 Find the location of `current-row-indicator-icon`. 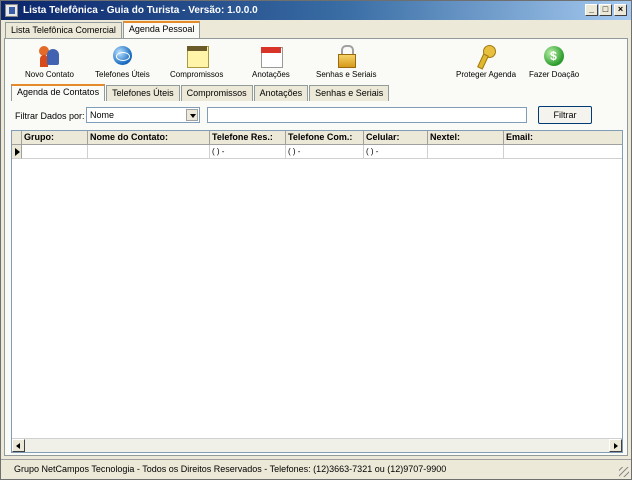

current-row-indicator-icon is located at coordinates (17, 152).